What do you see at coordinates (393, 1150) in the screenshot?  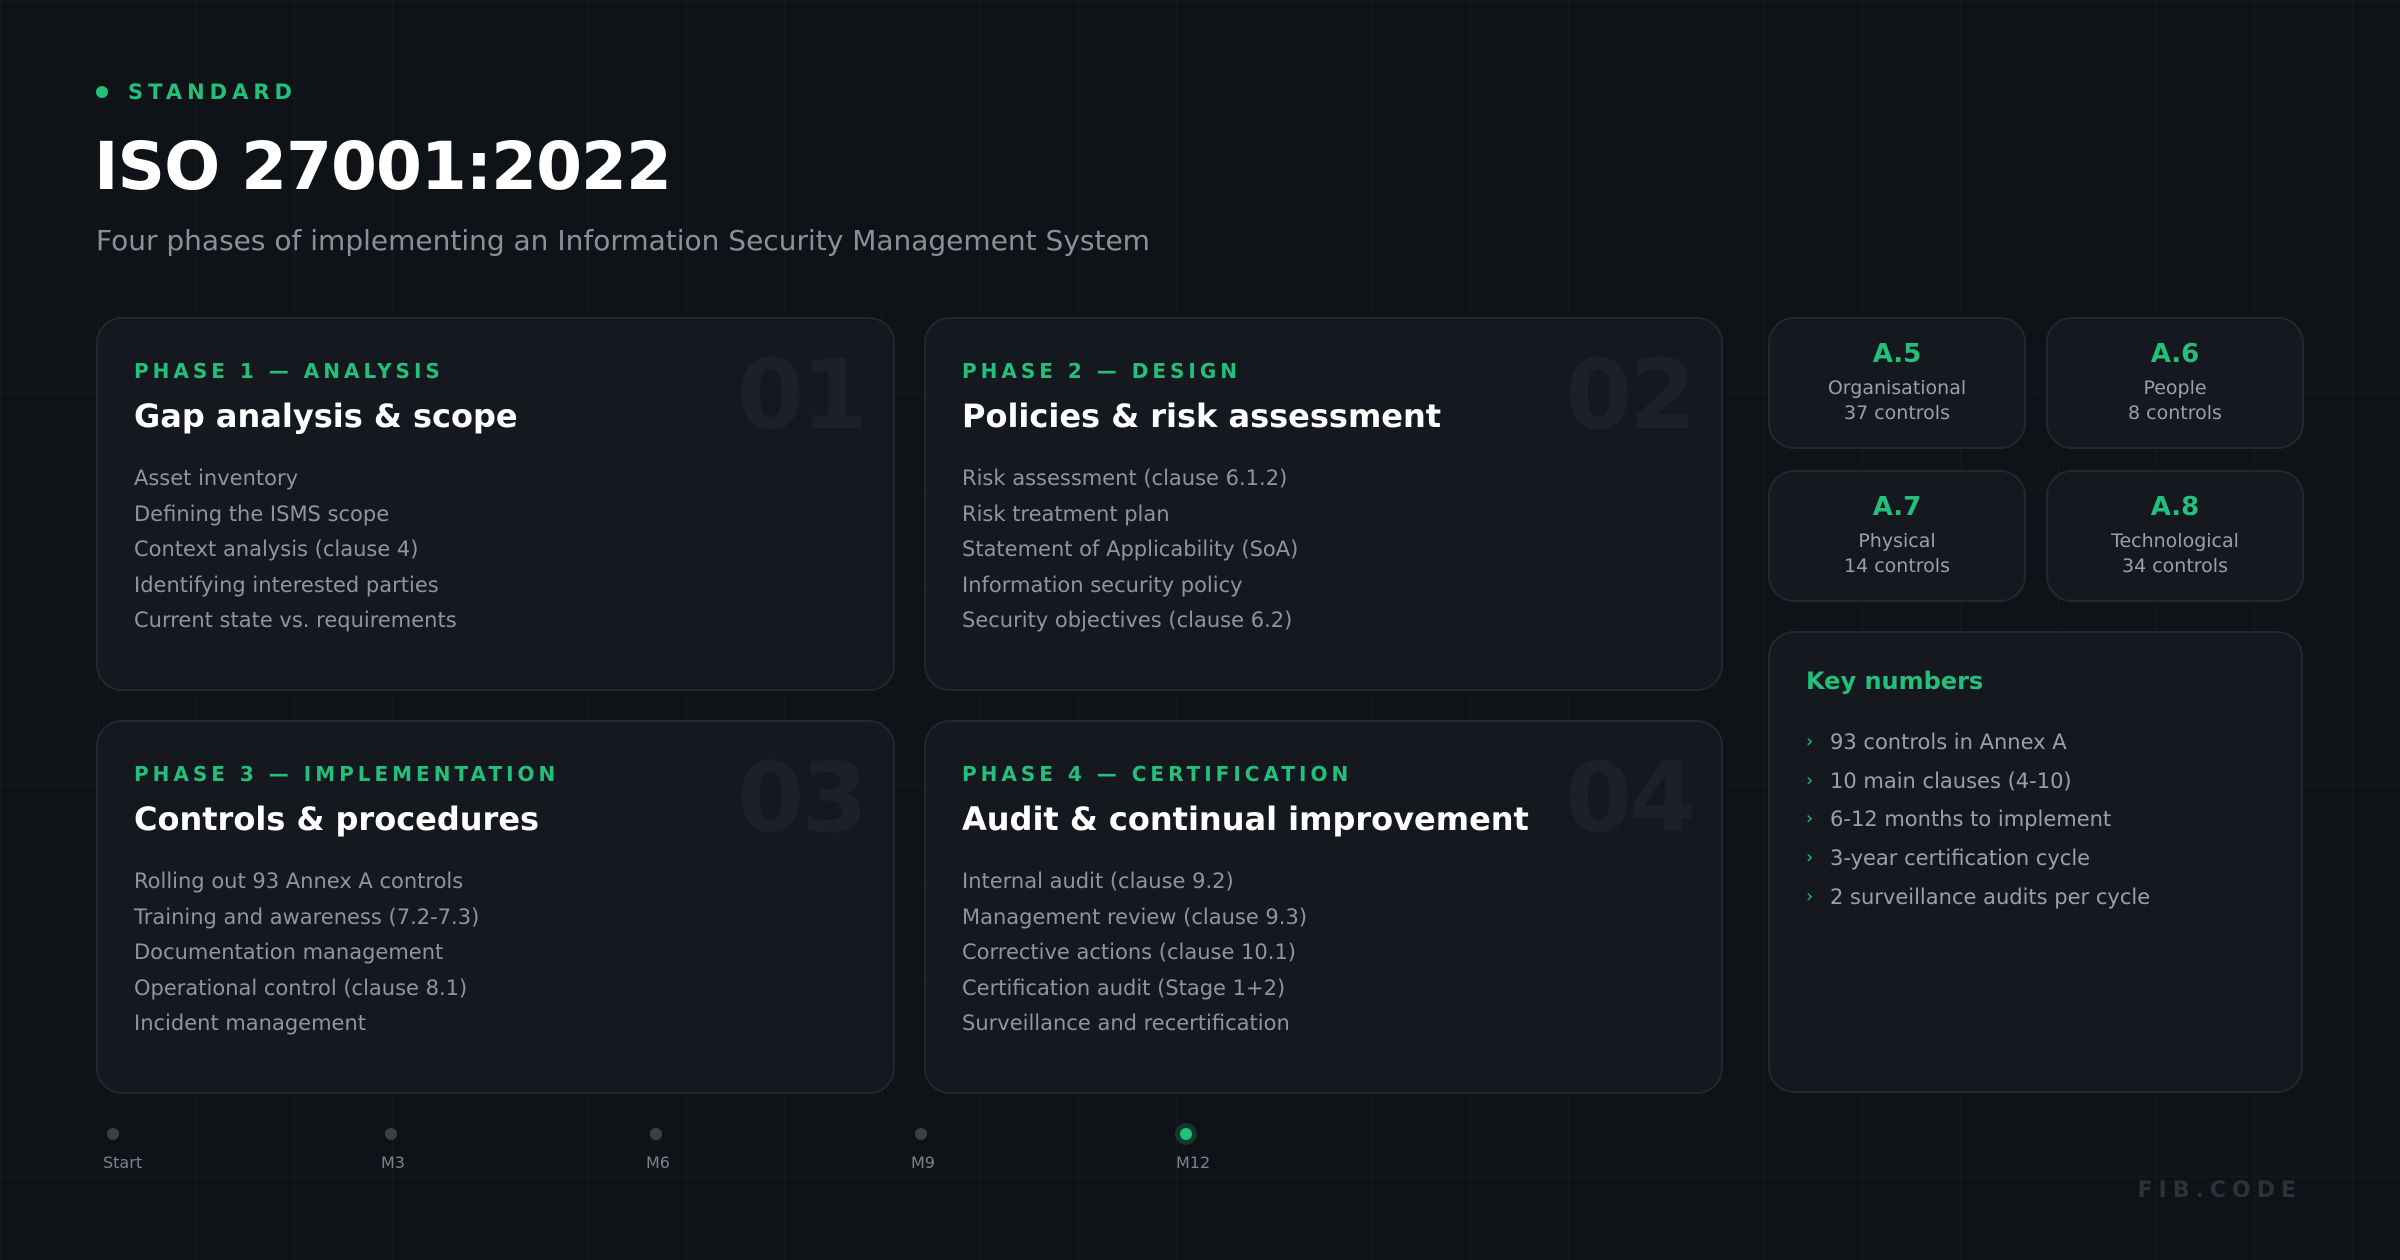 I see `timeline-tick-m3: M3` at bounding box center [393, 1150].